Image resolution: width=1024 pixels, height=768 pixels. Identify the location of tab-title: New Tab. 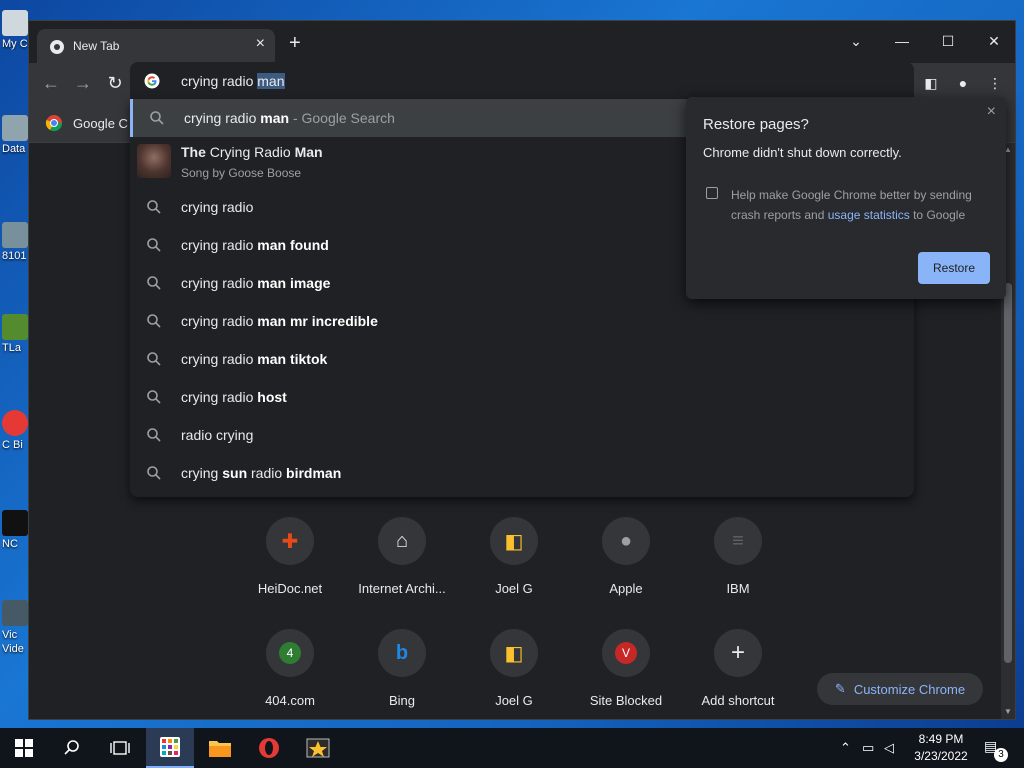
(96, 46).